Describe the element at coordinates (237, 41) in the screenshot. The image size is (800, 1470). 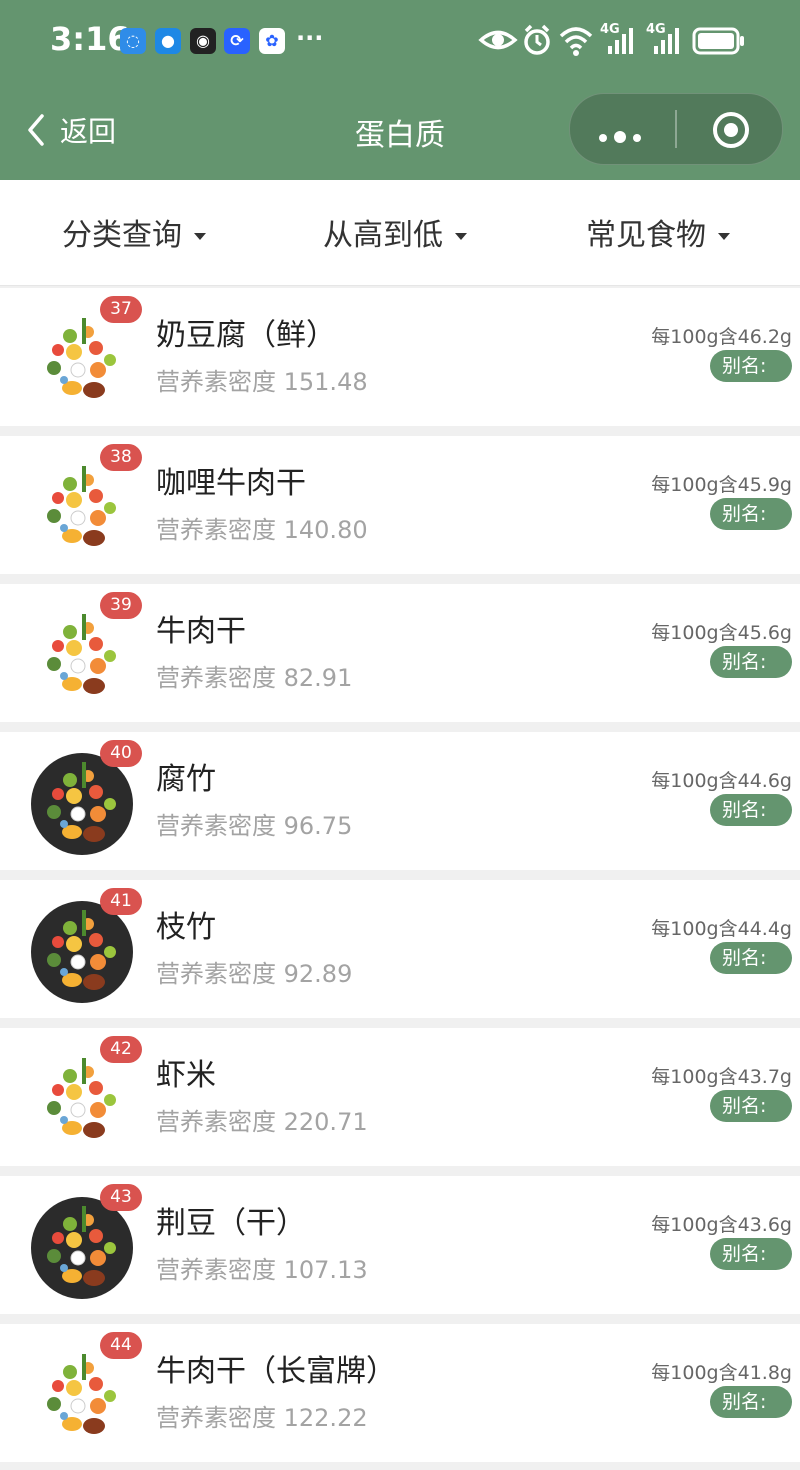
I see `sync-icon: ⟳` at that location.